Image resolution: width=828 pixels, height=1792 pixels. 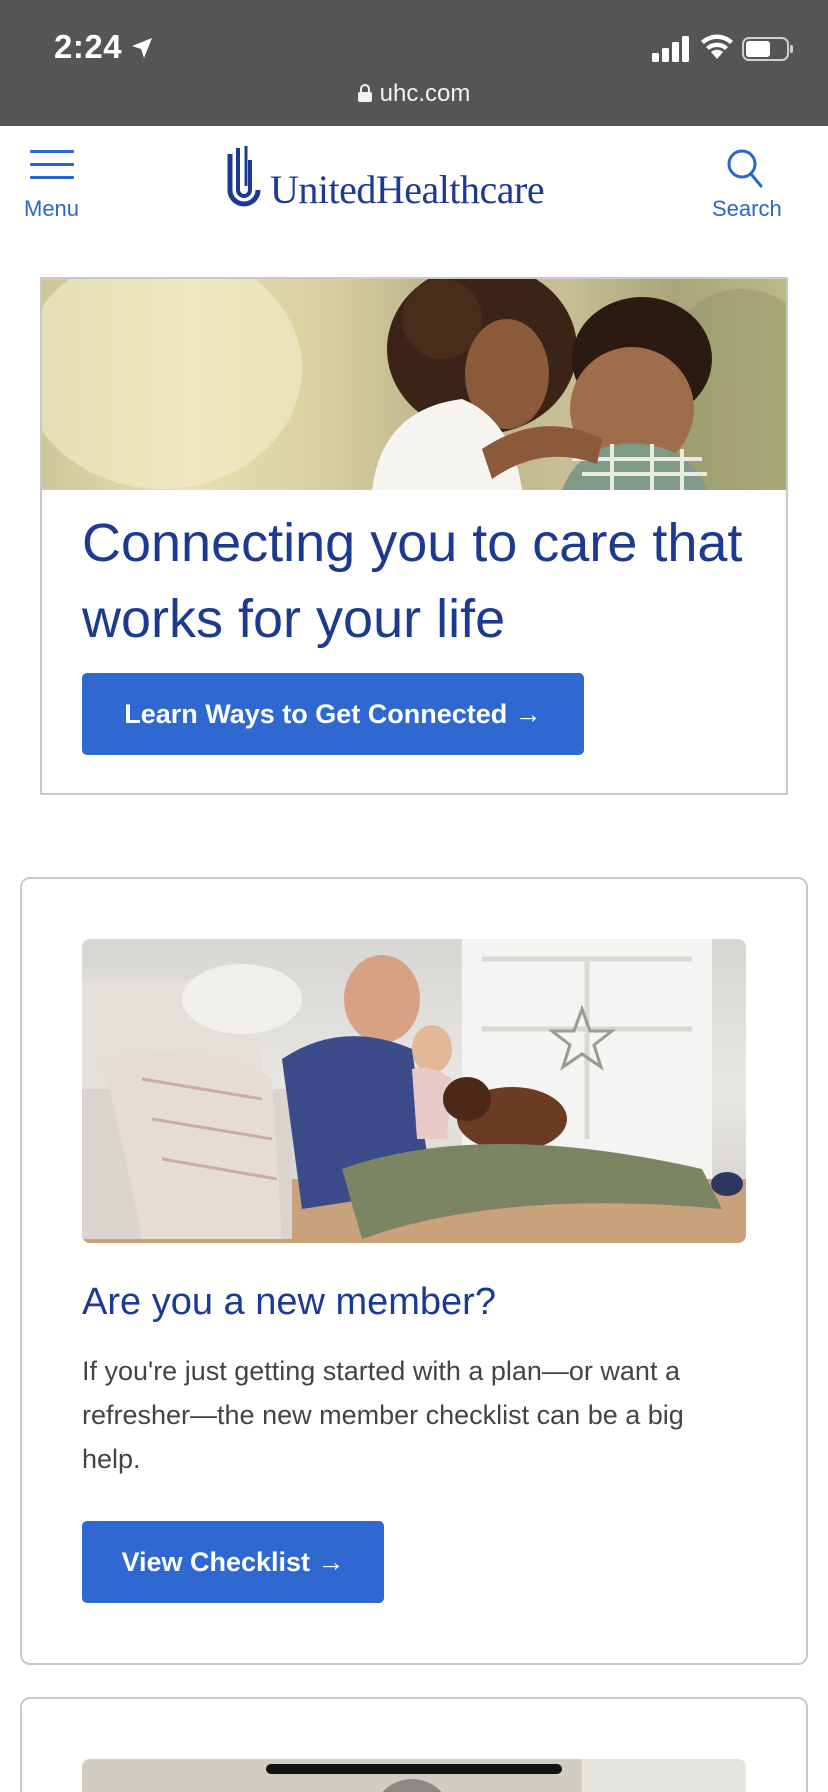 I want to click on card-image-father-daughter-dog, so click(x=414, y=1091).